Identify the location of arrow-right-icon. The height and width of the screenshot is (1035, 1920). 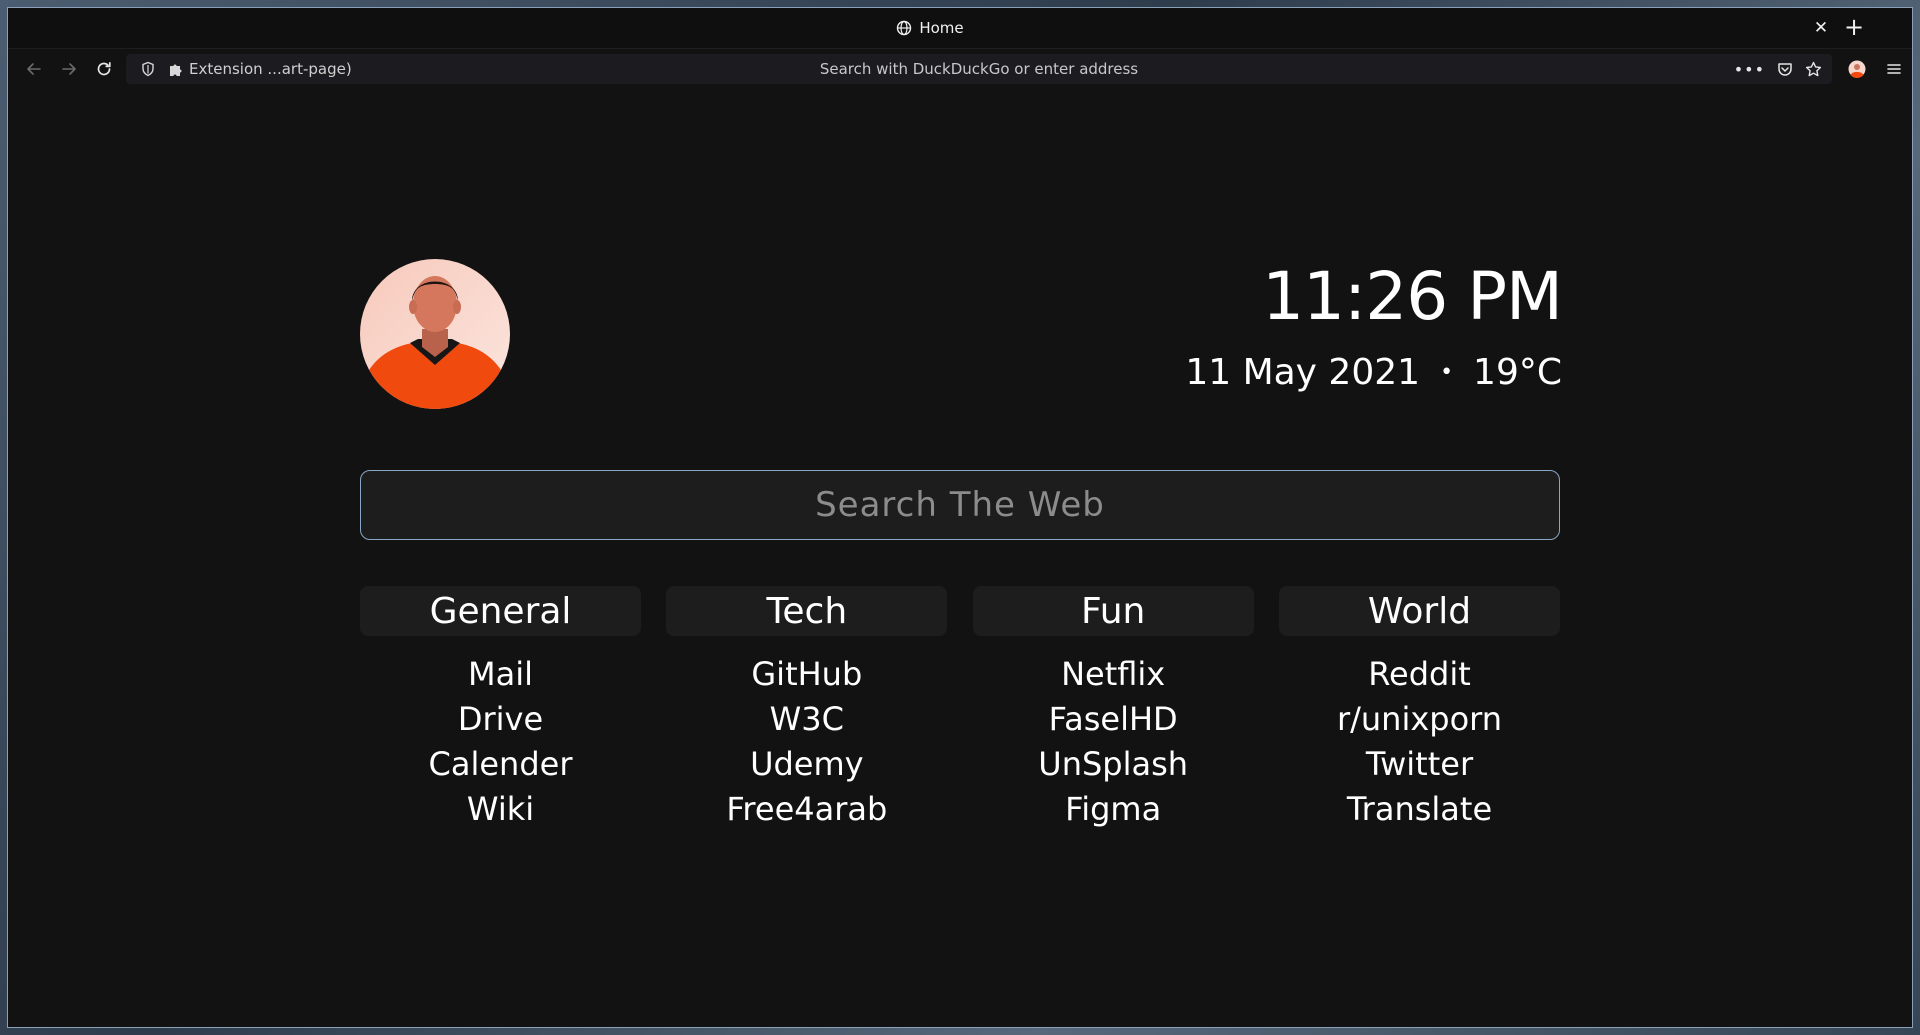
(69, 69).